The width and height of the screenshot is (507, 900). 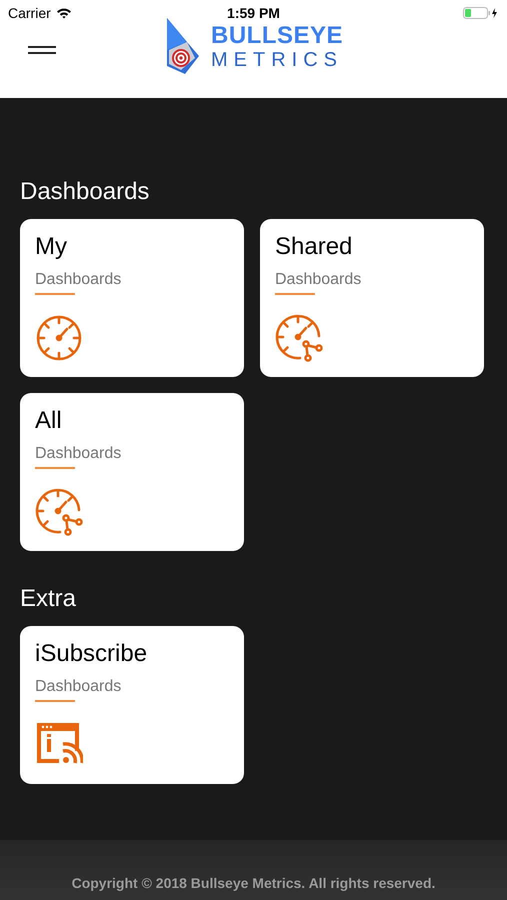 I want to click on battery-icon, so click(x=481, y=13).